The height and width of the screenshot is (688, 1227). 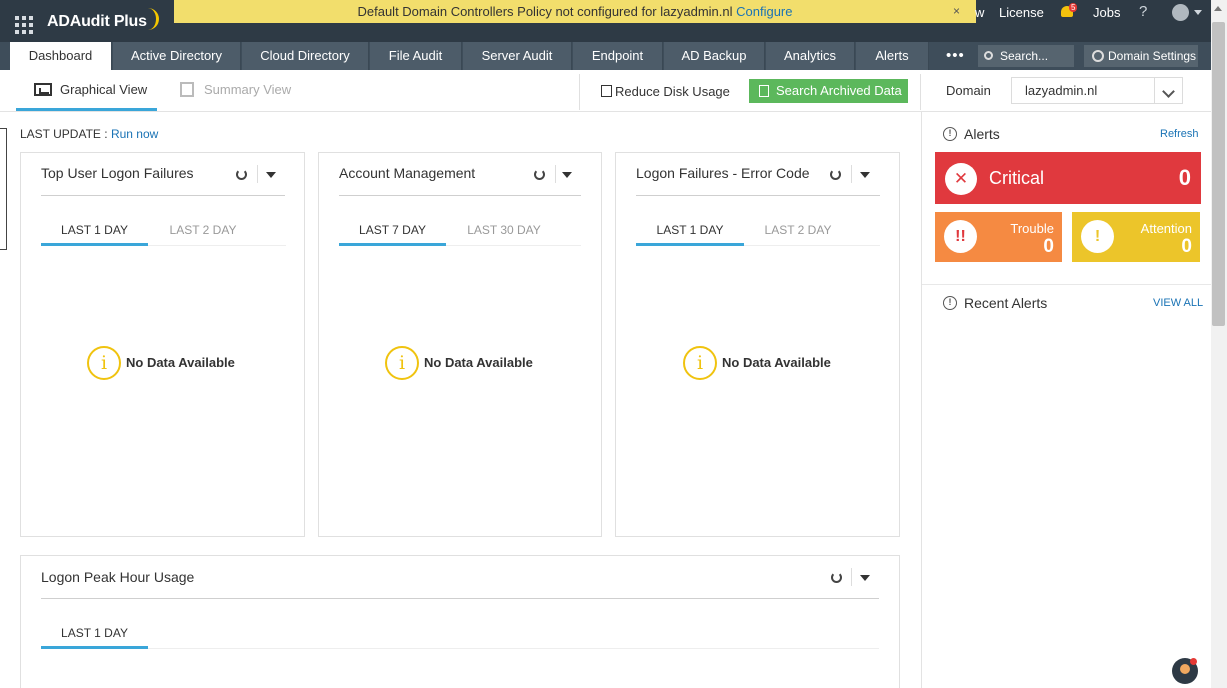 I want to click on scroll-up-icon, so click(x=1218, y=8).